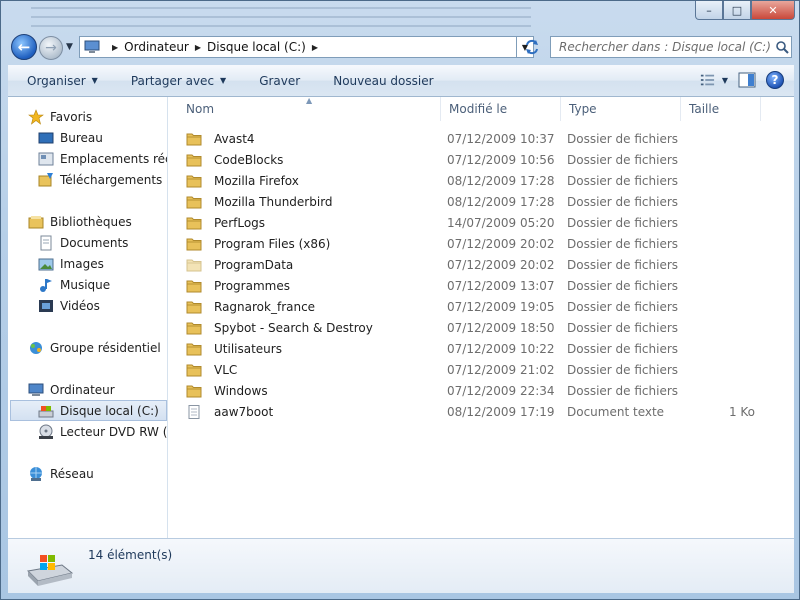 This screenshot has height=600, width=800. I want to click on sidebar-item-desktop: Bureau, so click(102, 137).